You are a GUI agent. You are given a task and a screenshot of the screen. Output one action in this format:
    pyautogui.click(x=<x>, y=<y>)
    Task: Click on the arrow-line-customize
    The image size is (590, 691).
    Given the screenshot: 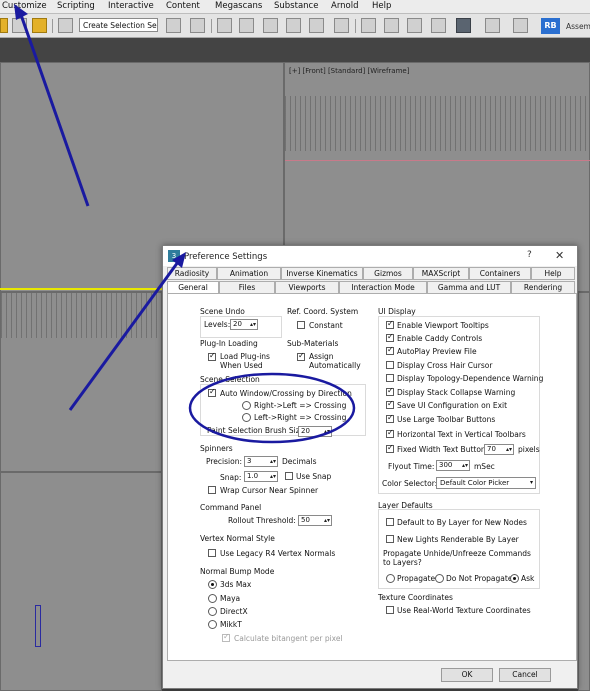 What is the action you would take?
    pyautogui.click(x=54, y=109)
    